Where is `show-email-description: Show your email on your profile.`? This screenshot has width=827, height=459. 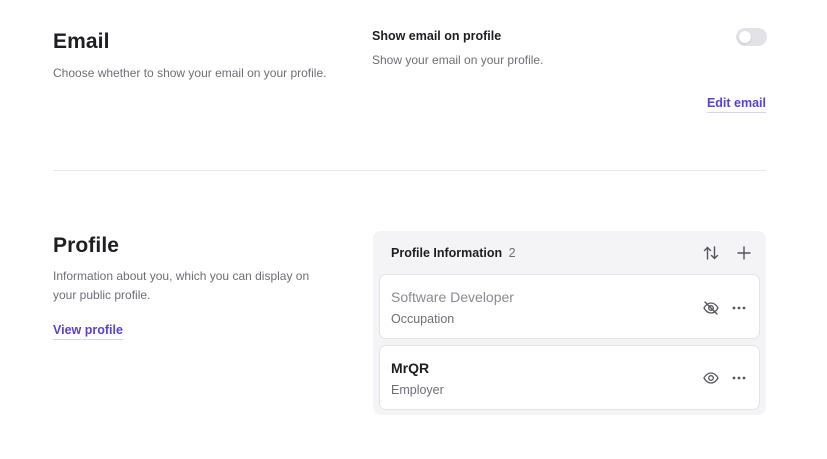 show-email-description: Show your email on your profile. is located at coordinates (458, 60).